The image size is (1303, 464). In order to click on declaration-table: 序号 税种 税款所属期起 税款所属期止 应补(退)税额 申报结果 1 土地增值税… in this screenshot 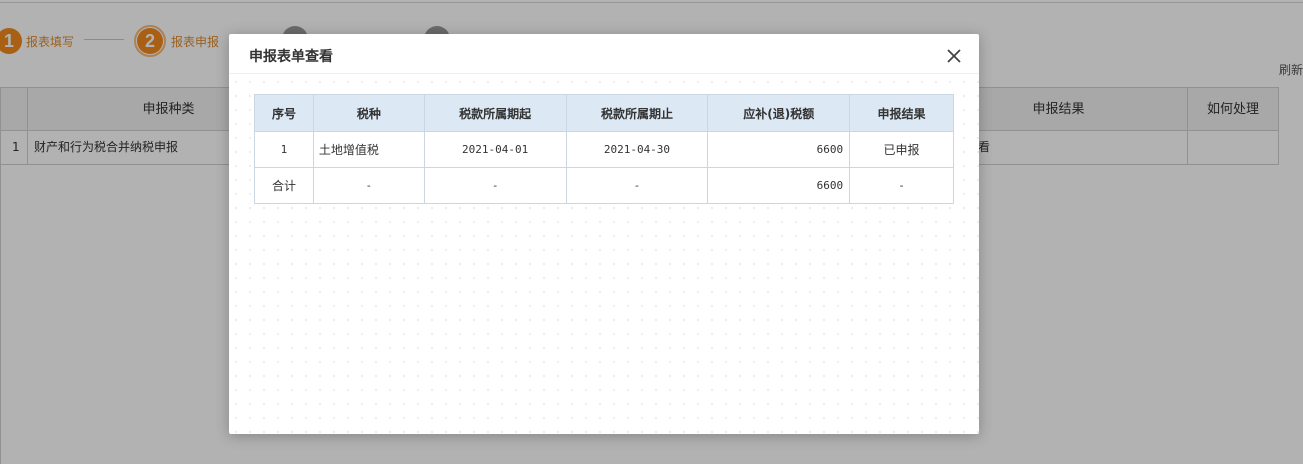, I will do `click(604, 149)`.